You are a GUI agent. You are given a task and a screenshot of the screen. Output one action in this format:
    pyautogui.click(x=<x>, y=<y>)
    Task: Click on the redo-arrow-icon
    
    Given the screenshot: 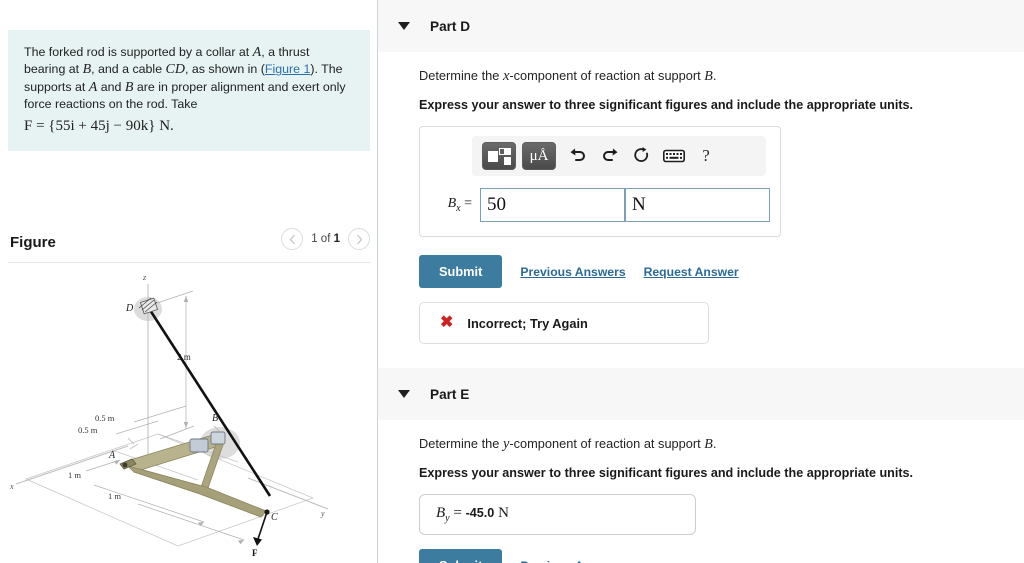 What is the action you would take?
    pyautogui.click(x=610, y=154)
    